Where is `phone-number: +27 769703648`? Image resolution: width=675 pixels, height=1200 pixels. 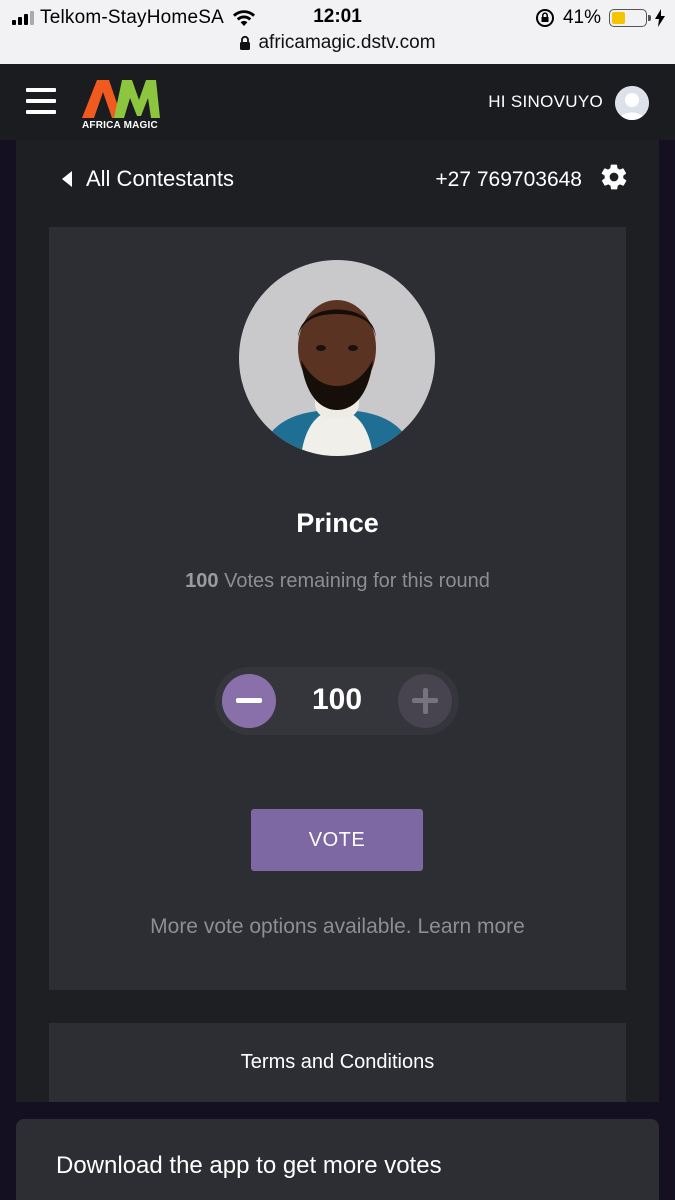 phone-number: +27 769703648 is located at coordinates (508, 179).